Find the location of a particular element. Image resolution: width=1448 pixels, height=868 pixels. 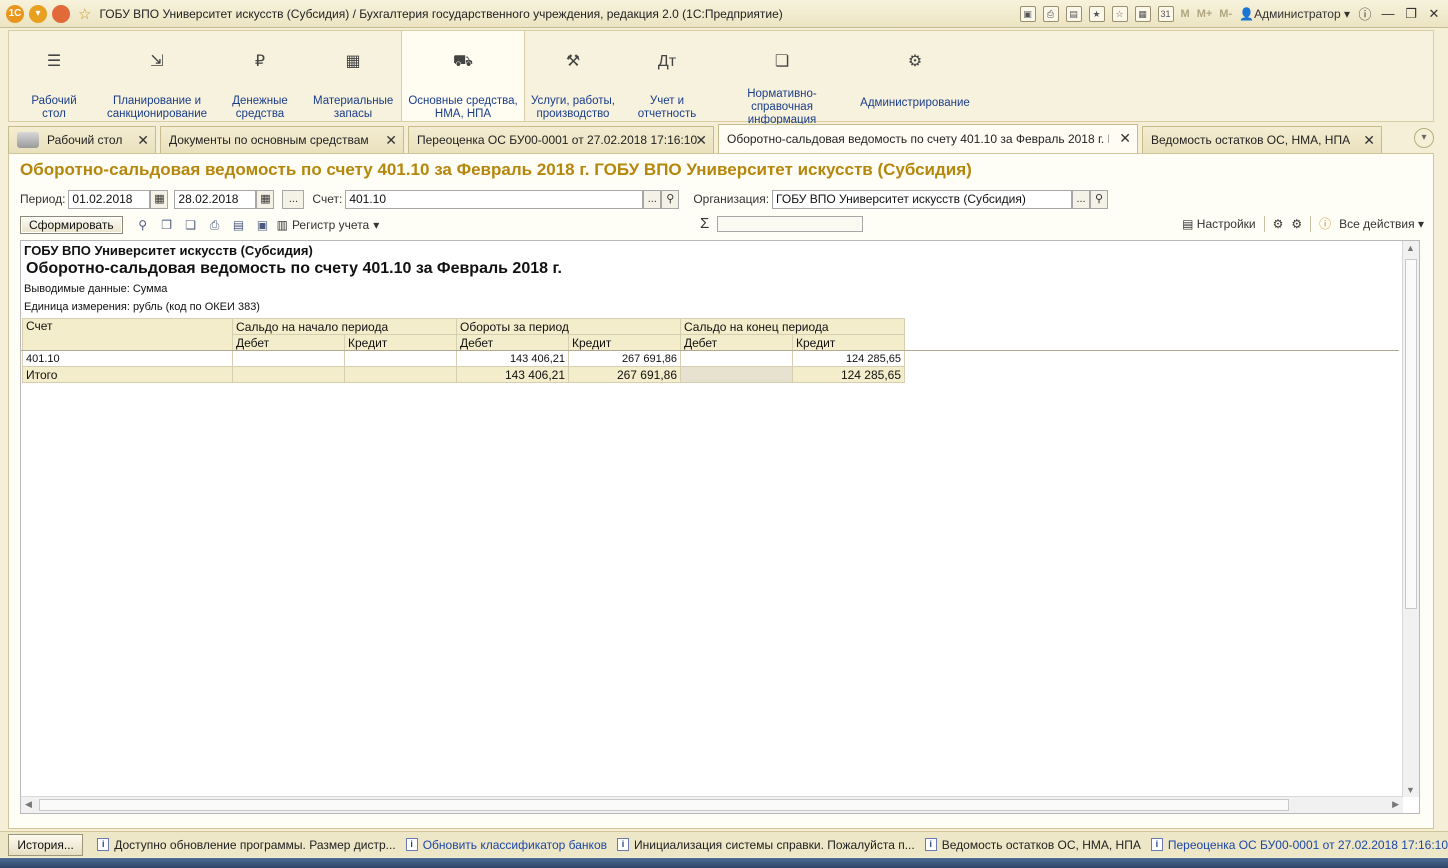

total-label: Итого is located at coordinates (127, 374).